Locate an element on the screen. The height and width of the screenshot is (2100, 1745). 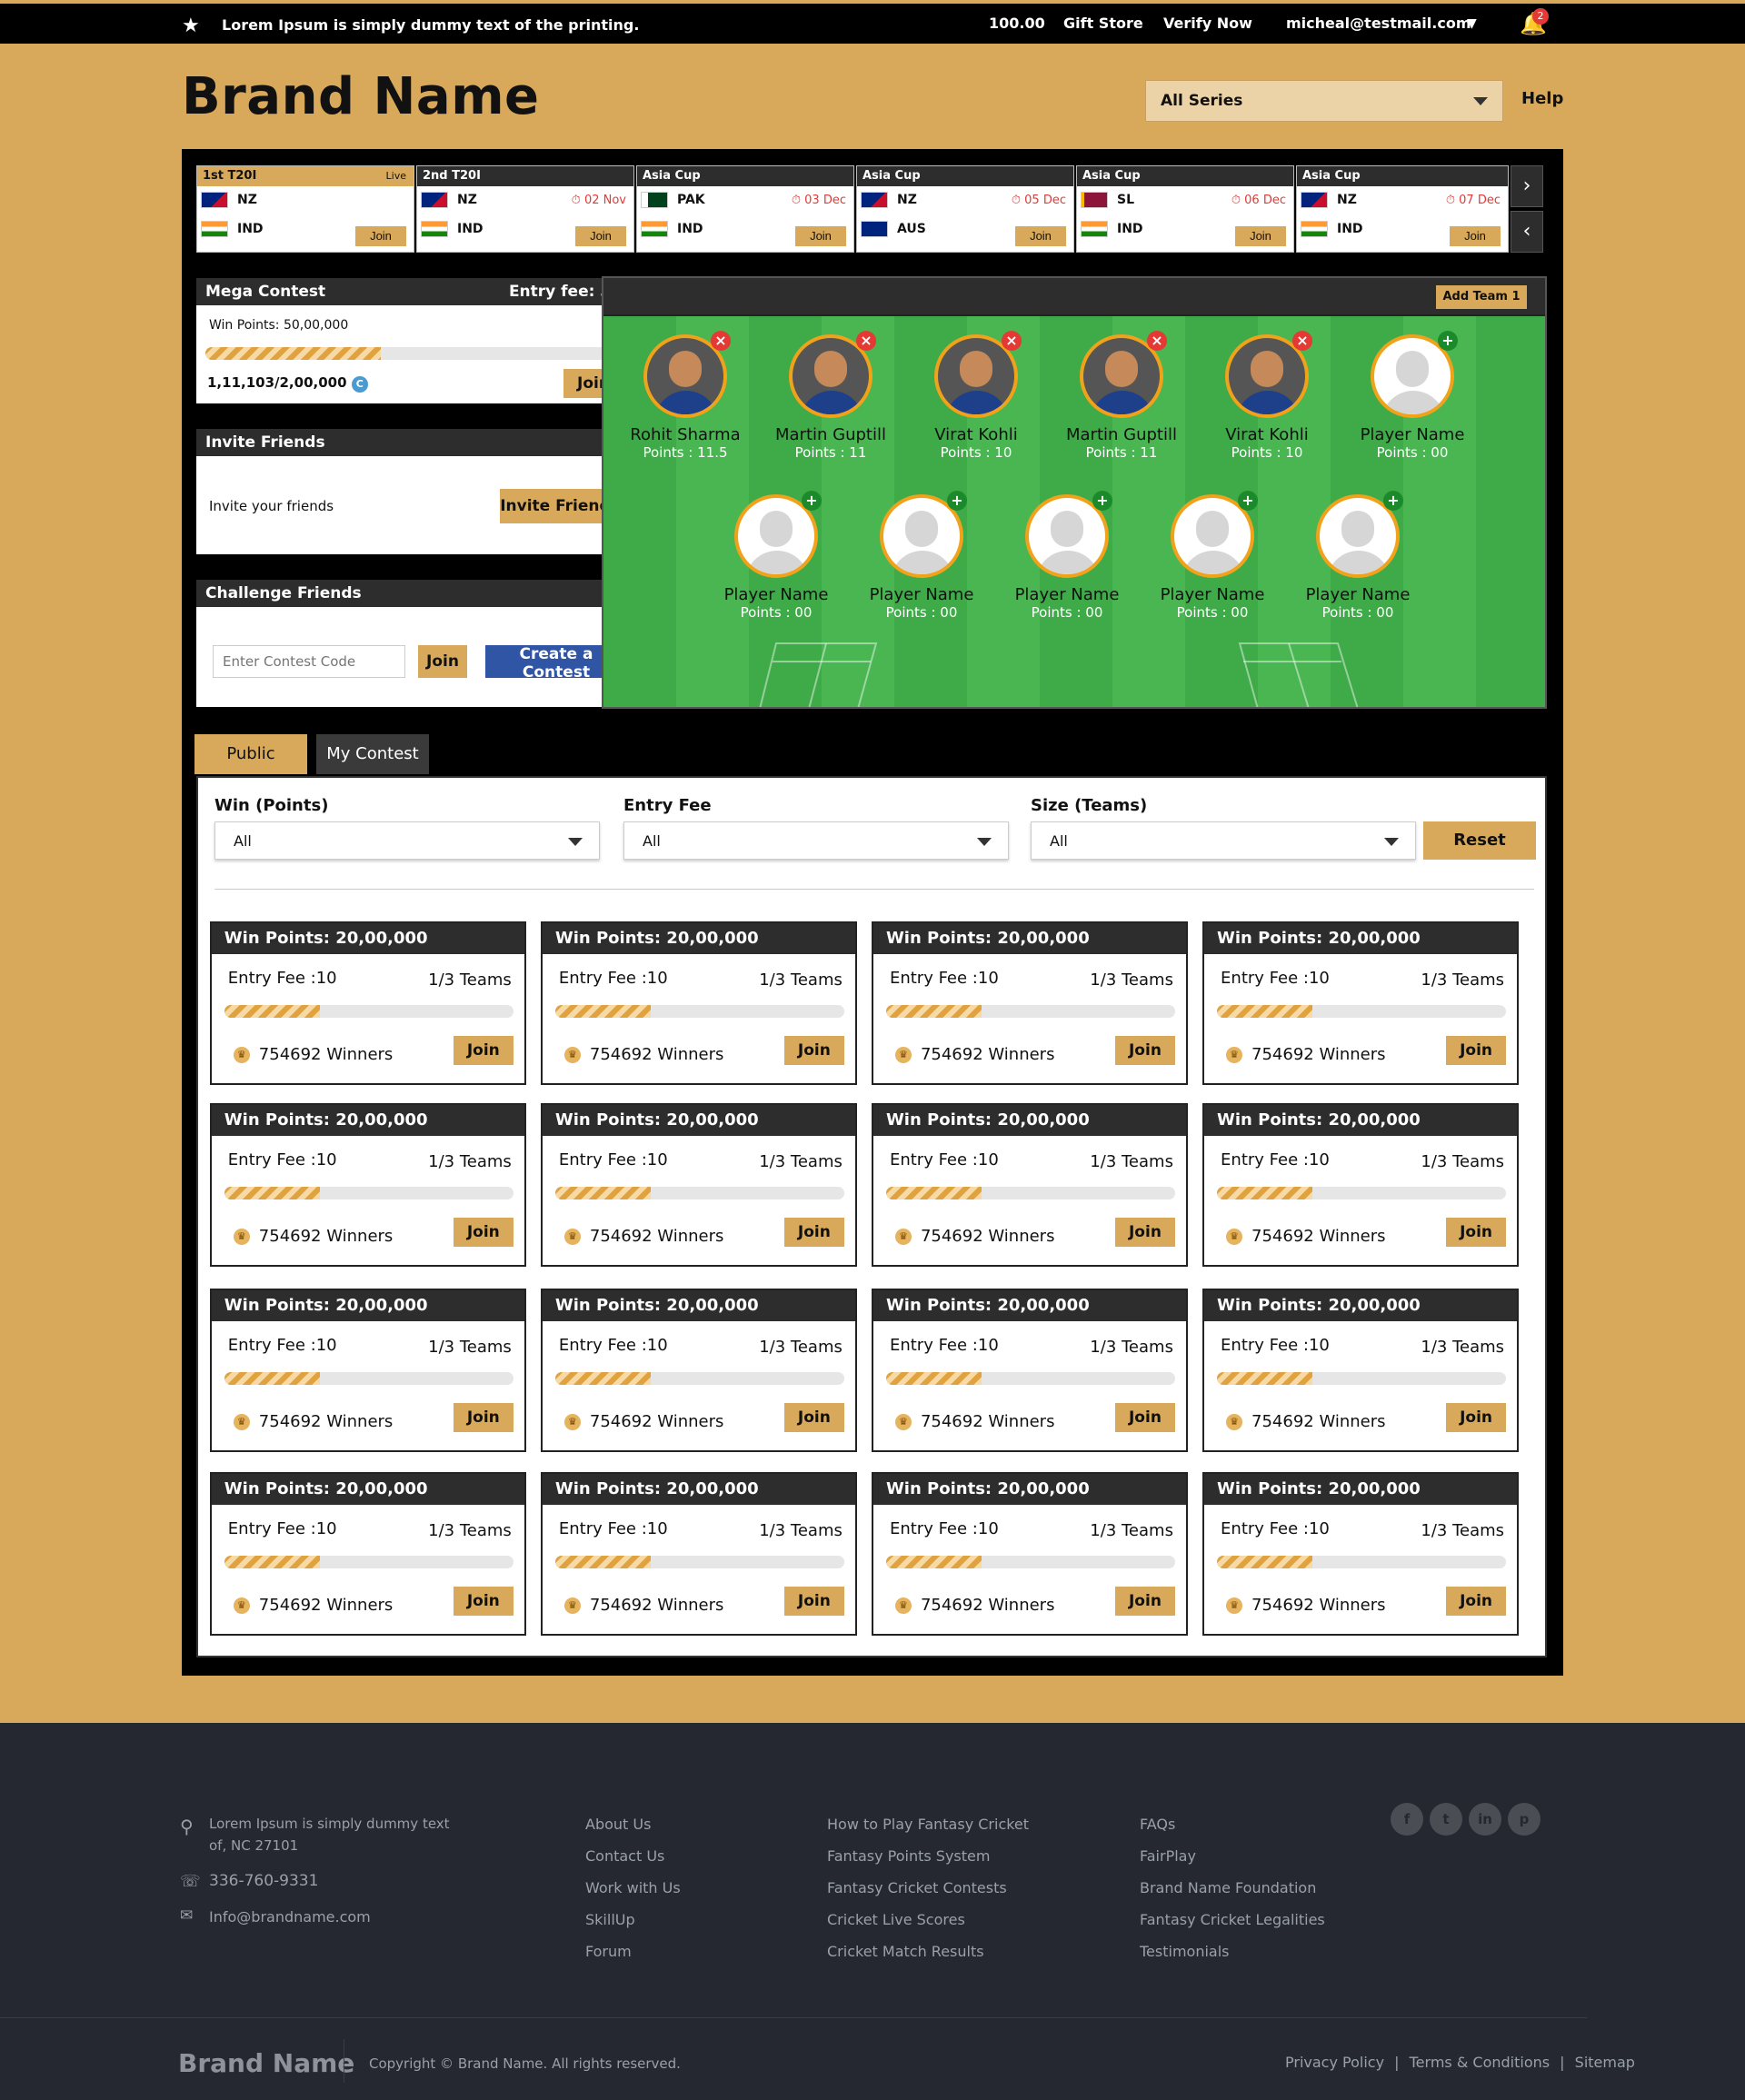
twitter-icon: t is located at coordinates (1446, 1819).